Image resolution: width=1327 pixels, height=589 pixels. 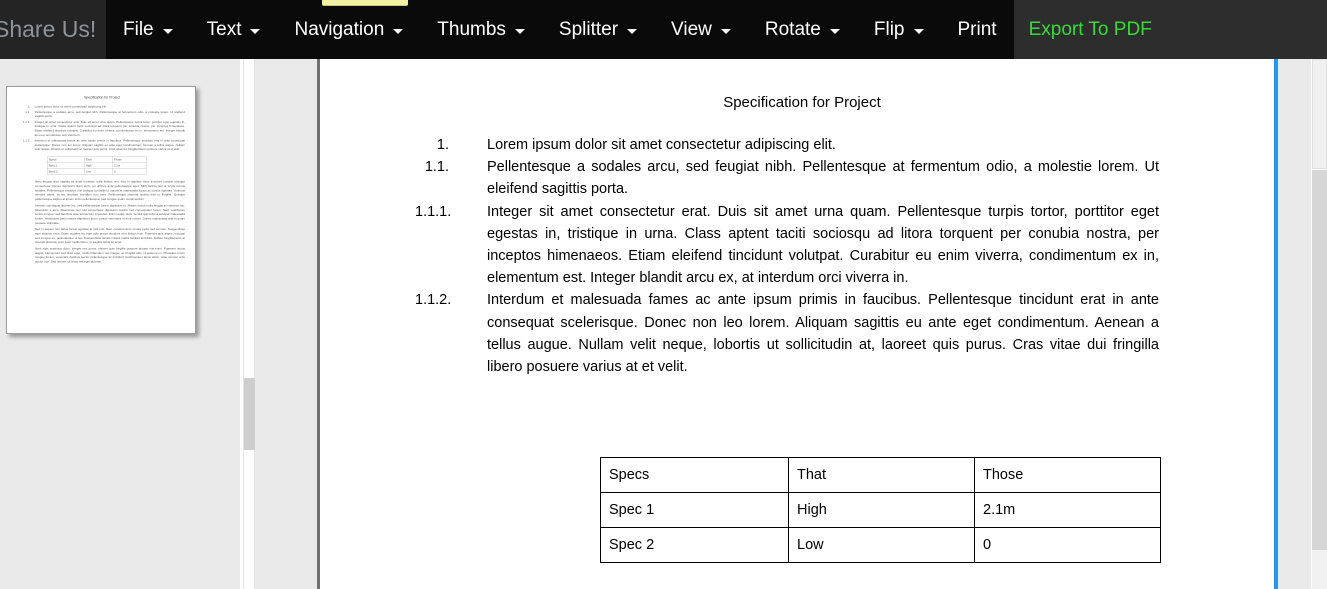 I want to click on document-list-number: 1.1.1., so click(x=433, y=211).